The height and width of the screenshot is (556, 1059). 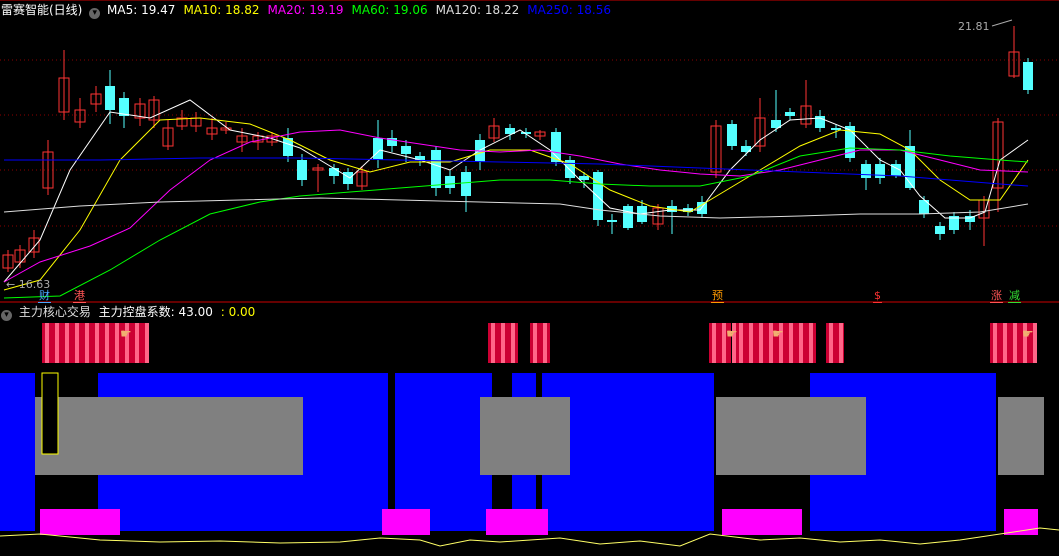 What do you see at coordinates (477, 10) in the screenshot?
I see `ma-legend-5: MA120: 18.22` at bounding box center [477, 10].